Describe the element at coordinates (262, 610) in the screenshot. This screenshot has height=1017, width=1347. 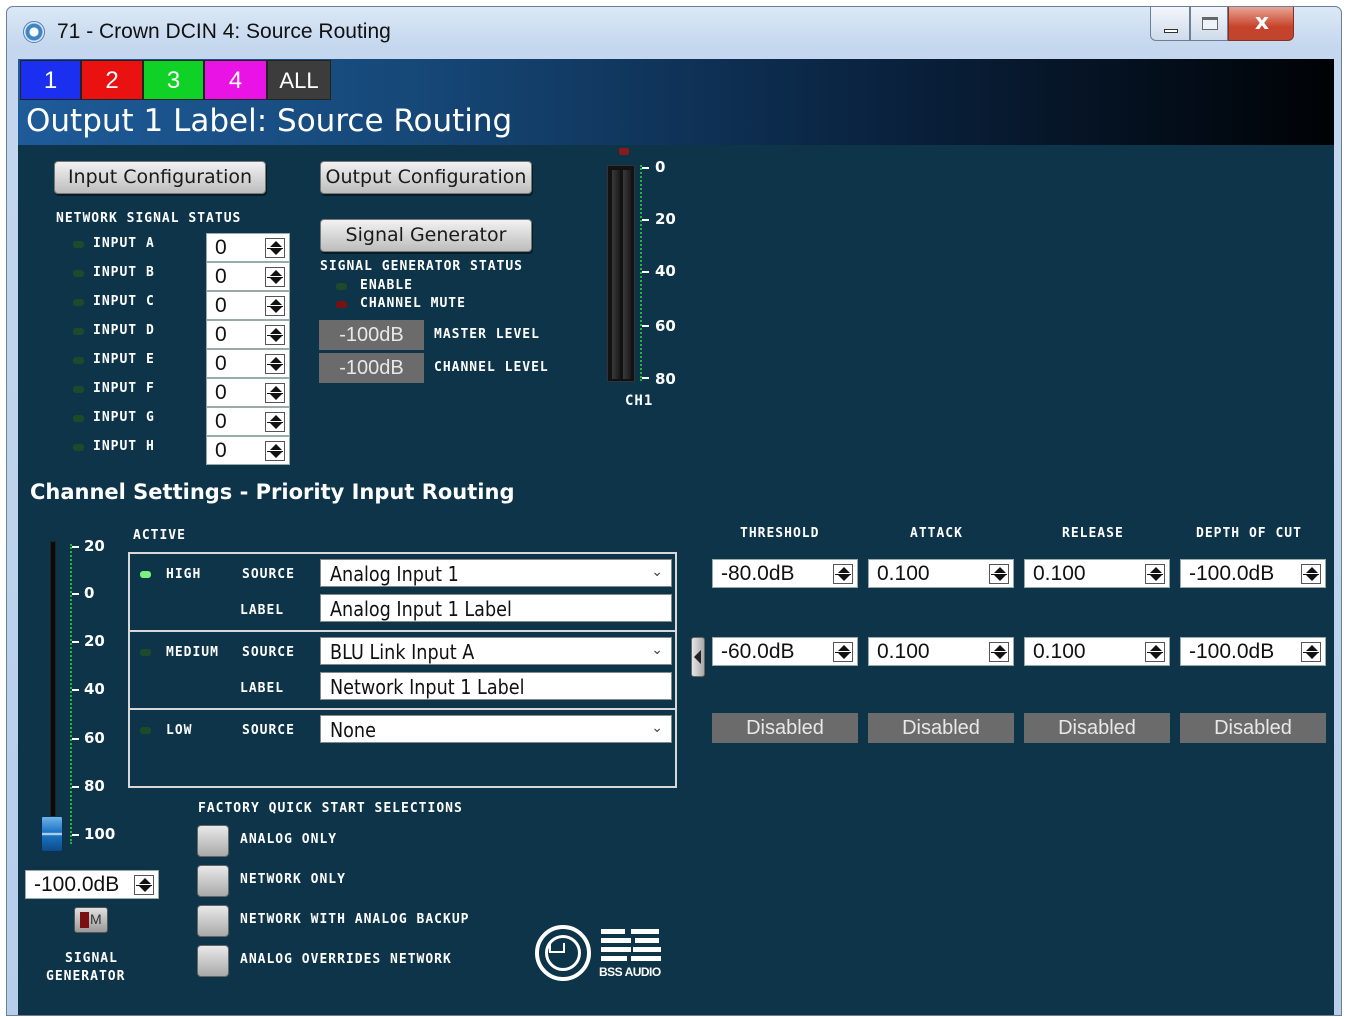
I see `high-label-label: LABEL` at that location.